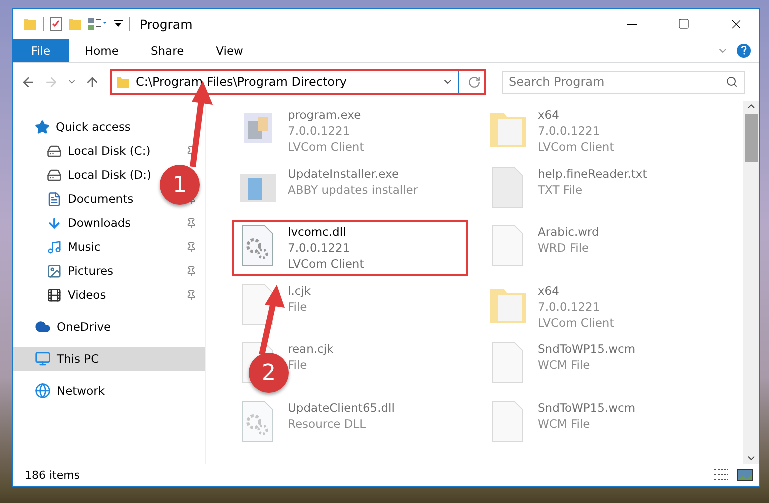 The image size is (769, 503). Describe the element at coordinates (326, 115) in the screenshot. I see `file-name: program.exe` at that location.